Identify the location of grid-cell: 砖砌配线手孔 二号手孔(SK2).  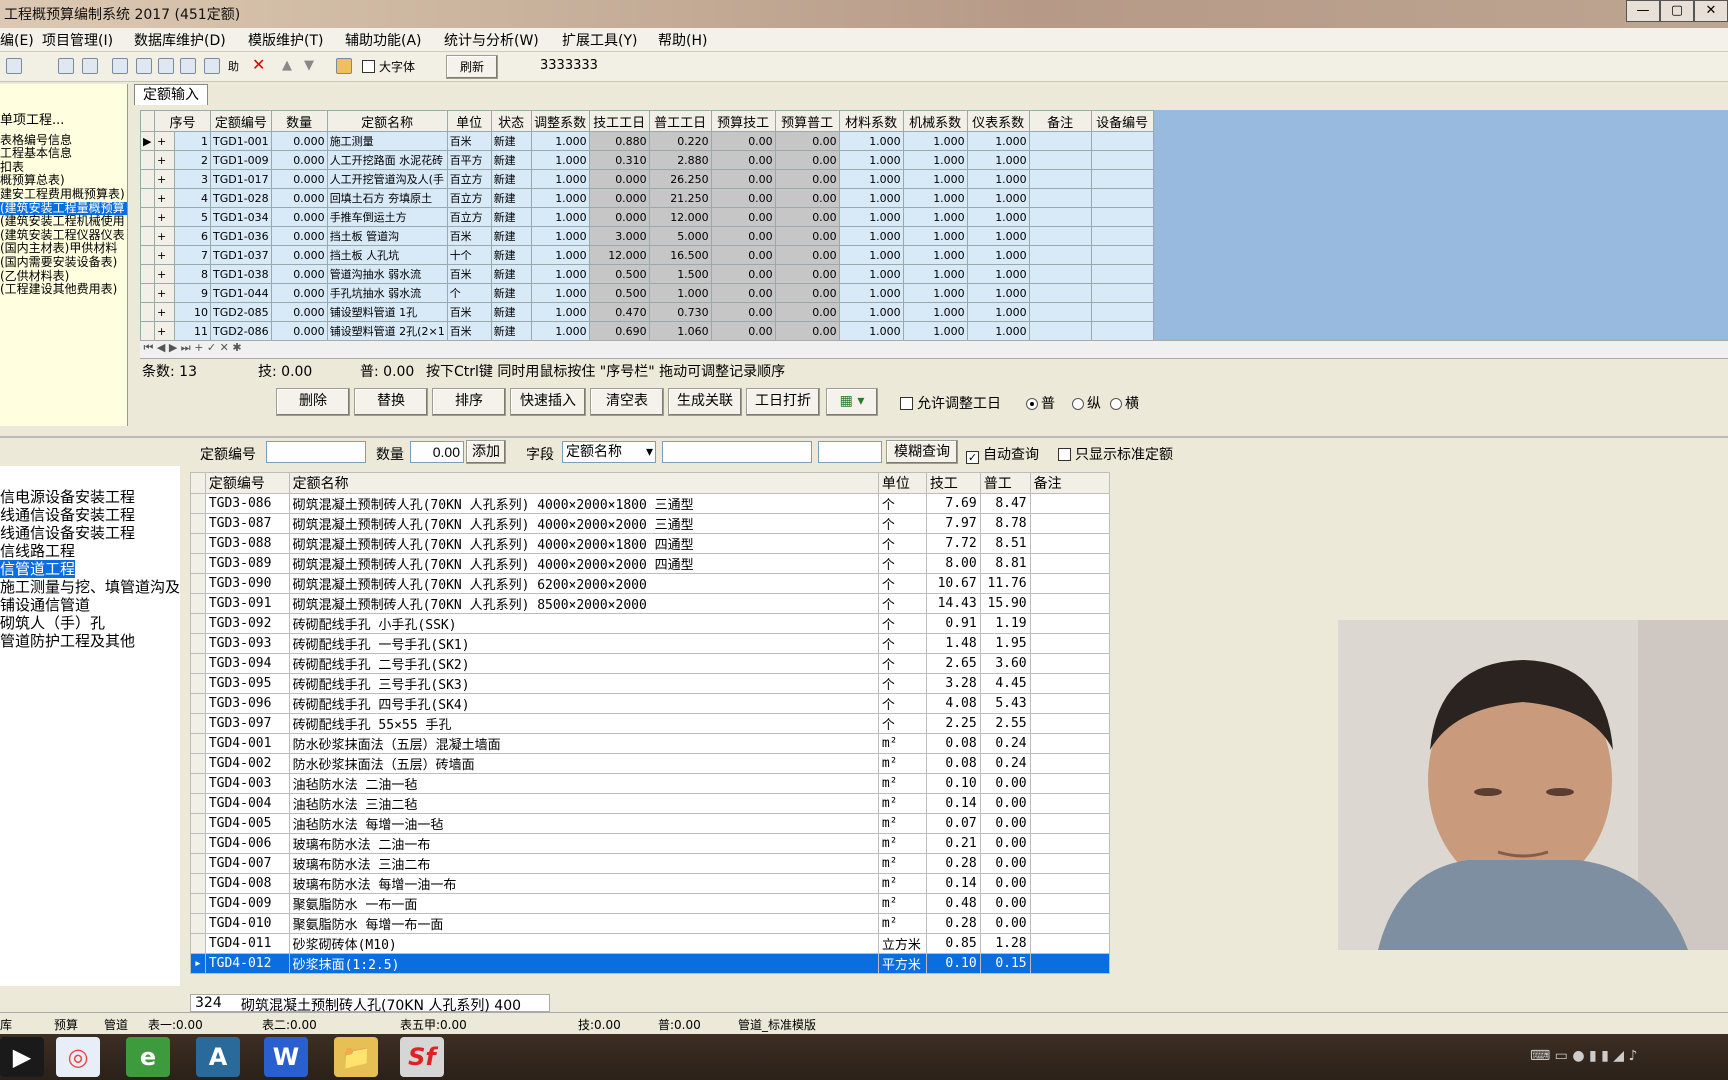
(583, 663).